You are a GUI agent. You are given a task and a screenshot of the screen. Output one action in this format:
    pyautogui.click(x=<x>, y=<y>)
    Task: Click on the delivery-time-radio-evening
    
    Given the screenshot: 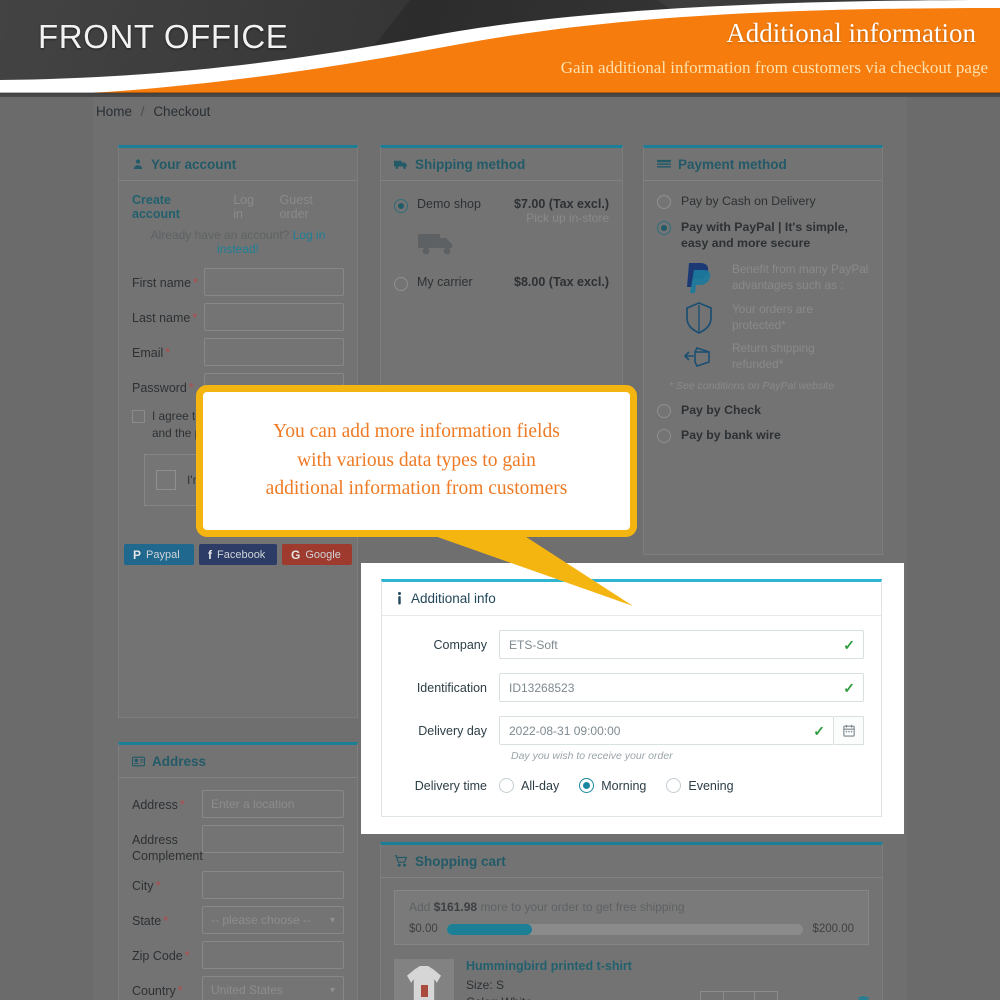 What is the action you would take?
    pyautogui.click(x=674, y=785)
    